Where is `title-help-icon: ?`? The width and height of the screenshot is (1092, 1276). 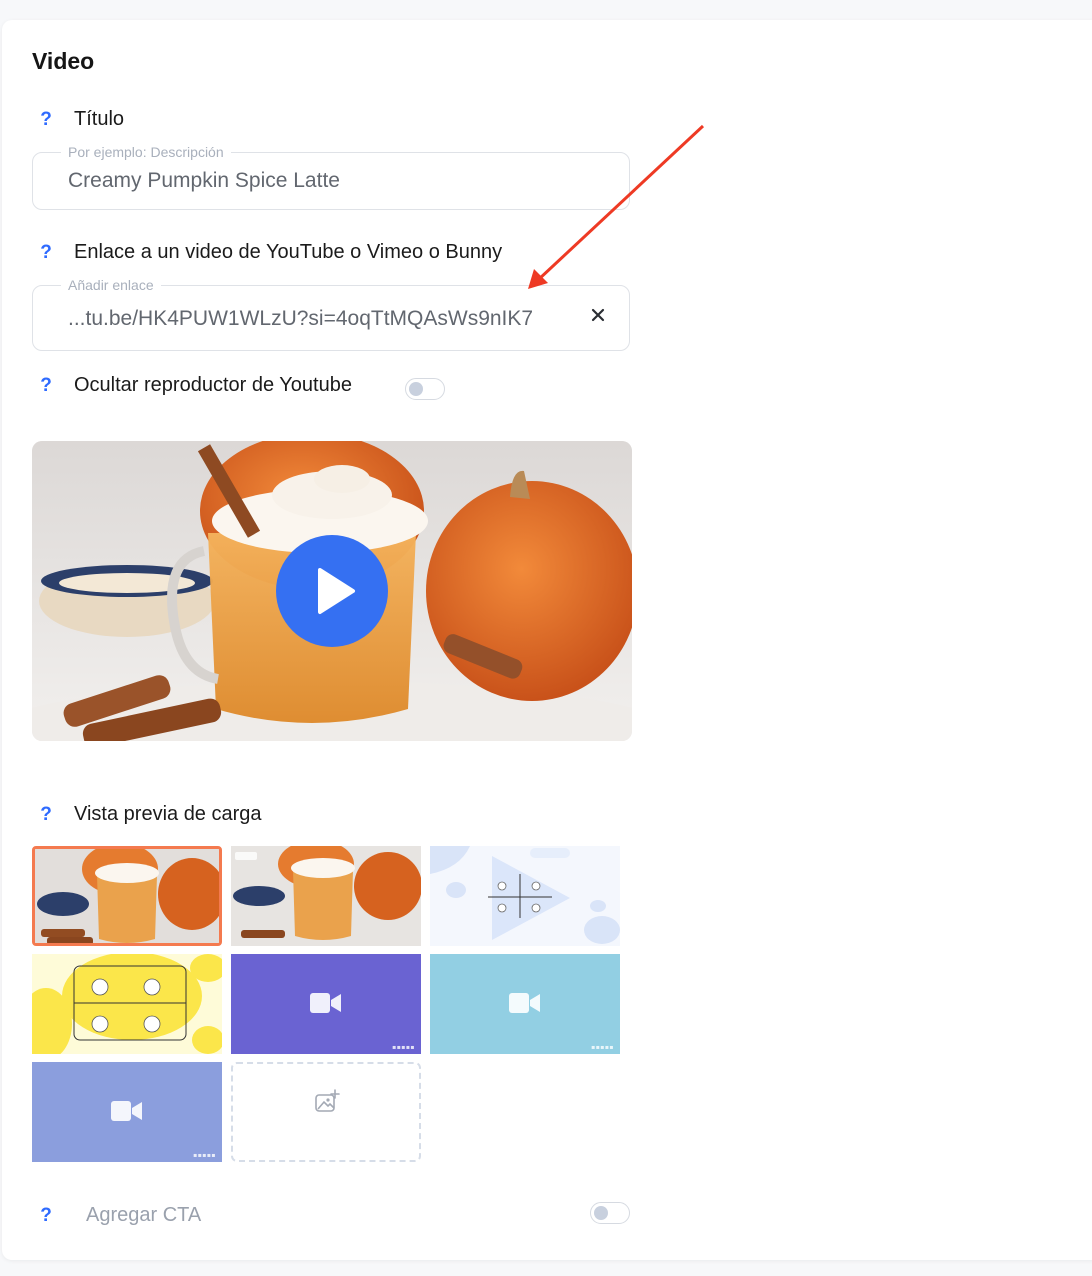 title-help-icon: ? is located at coordinates (46, 120).